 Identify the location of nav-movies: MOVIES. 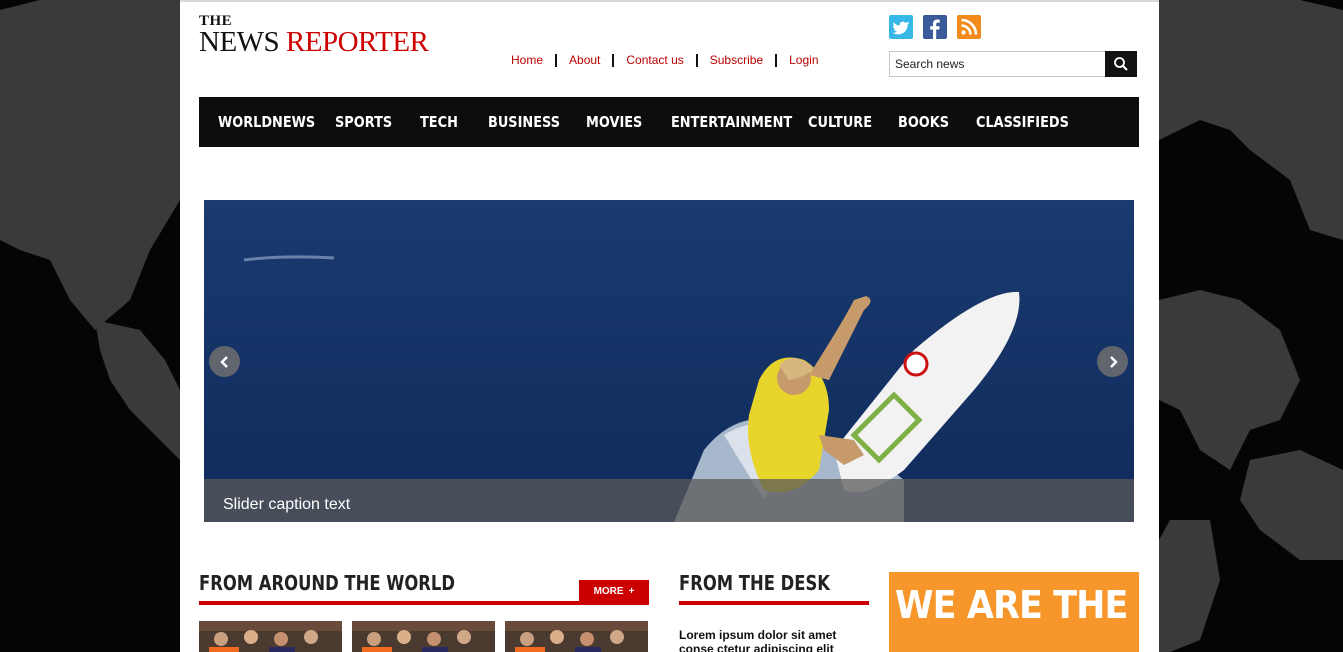
(614, 122).